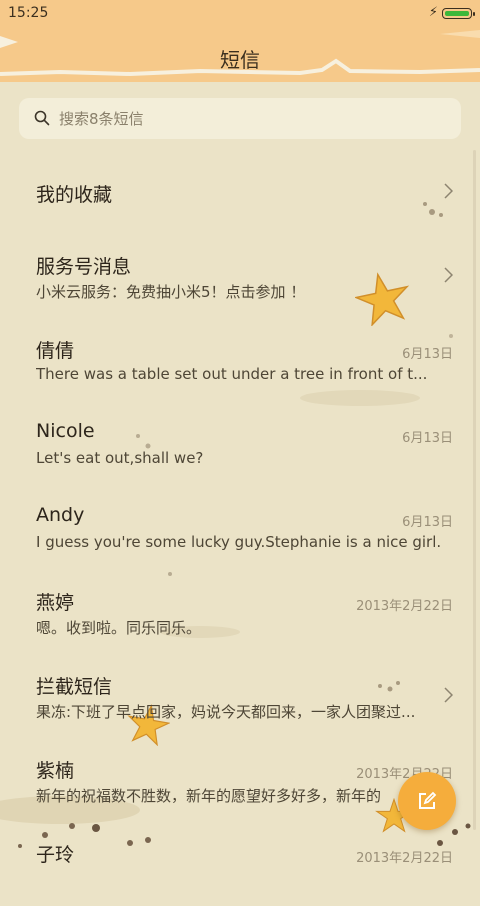 This screenshot has width=480, height=906. What do you see at coordinates (120, 458) in the screenshot?
I see `conversation-preview: Let's eat out,shall we?` at bounding box center [120, 458].